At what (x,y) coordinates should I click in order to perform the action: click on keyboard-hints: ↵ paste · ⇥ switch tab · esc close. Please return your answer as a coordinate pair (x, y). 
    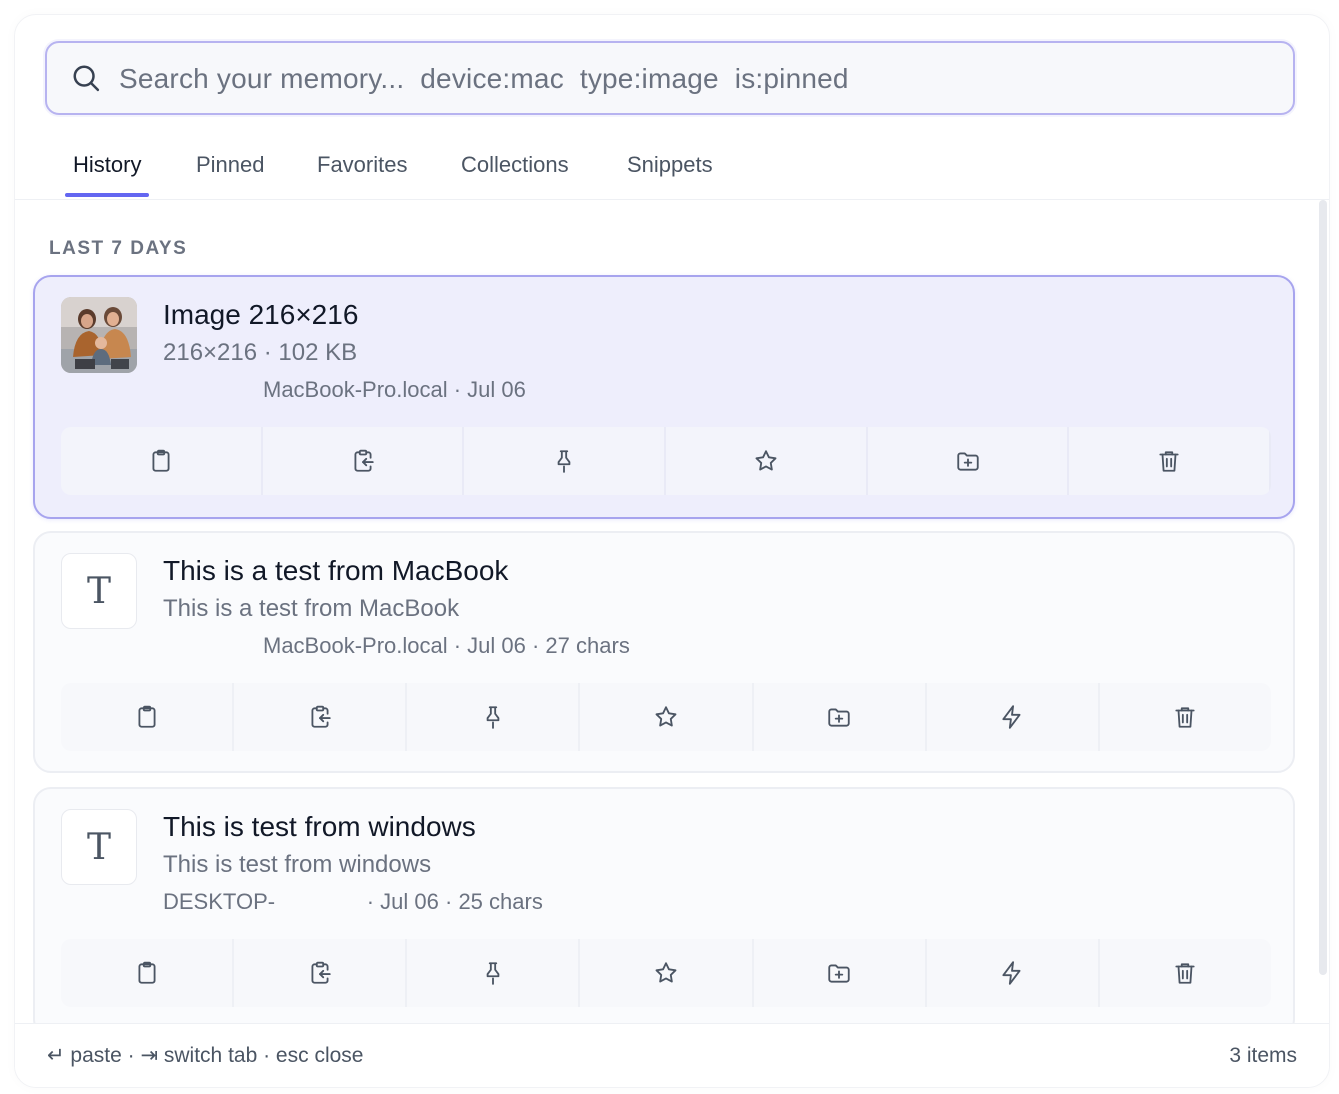
    Looking at the image, I should click on (205, 1055).